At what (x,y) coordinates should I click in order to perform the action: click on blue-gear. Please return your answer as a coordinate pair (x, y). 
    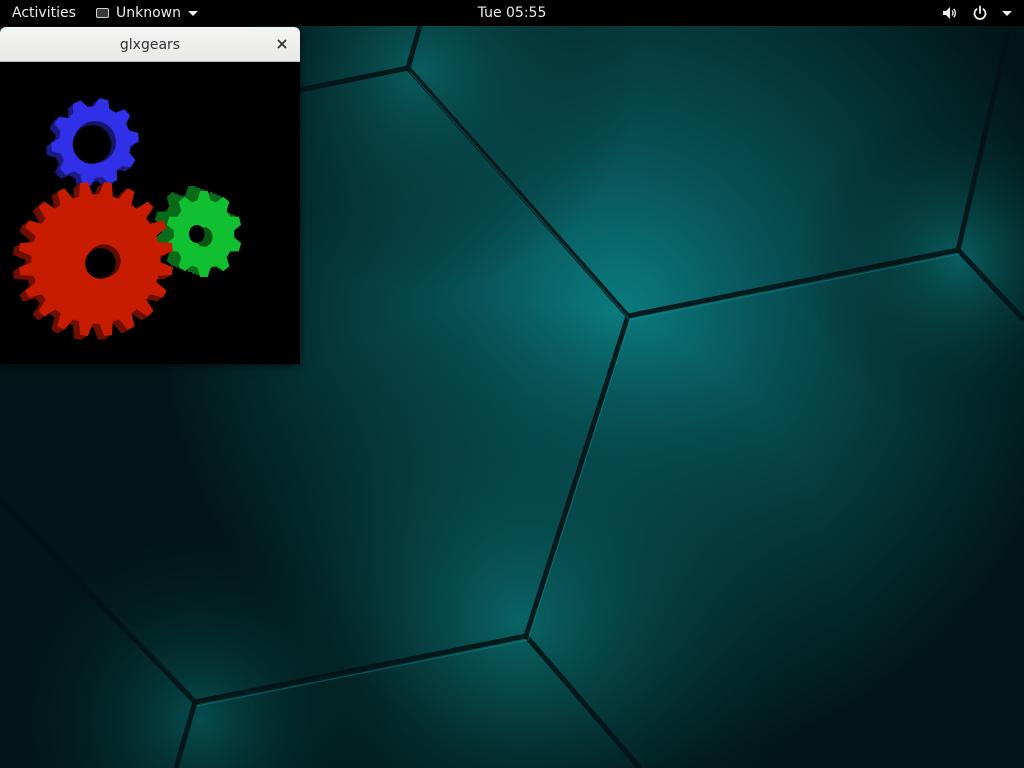
    Looking at the image, I should click on (92, 144).